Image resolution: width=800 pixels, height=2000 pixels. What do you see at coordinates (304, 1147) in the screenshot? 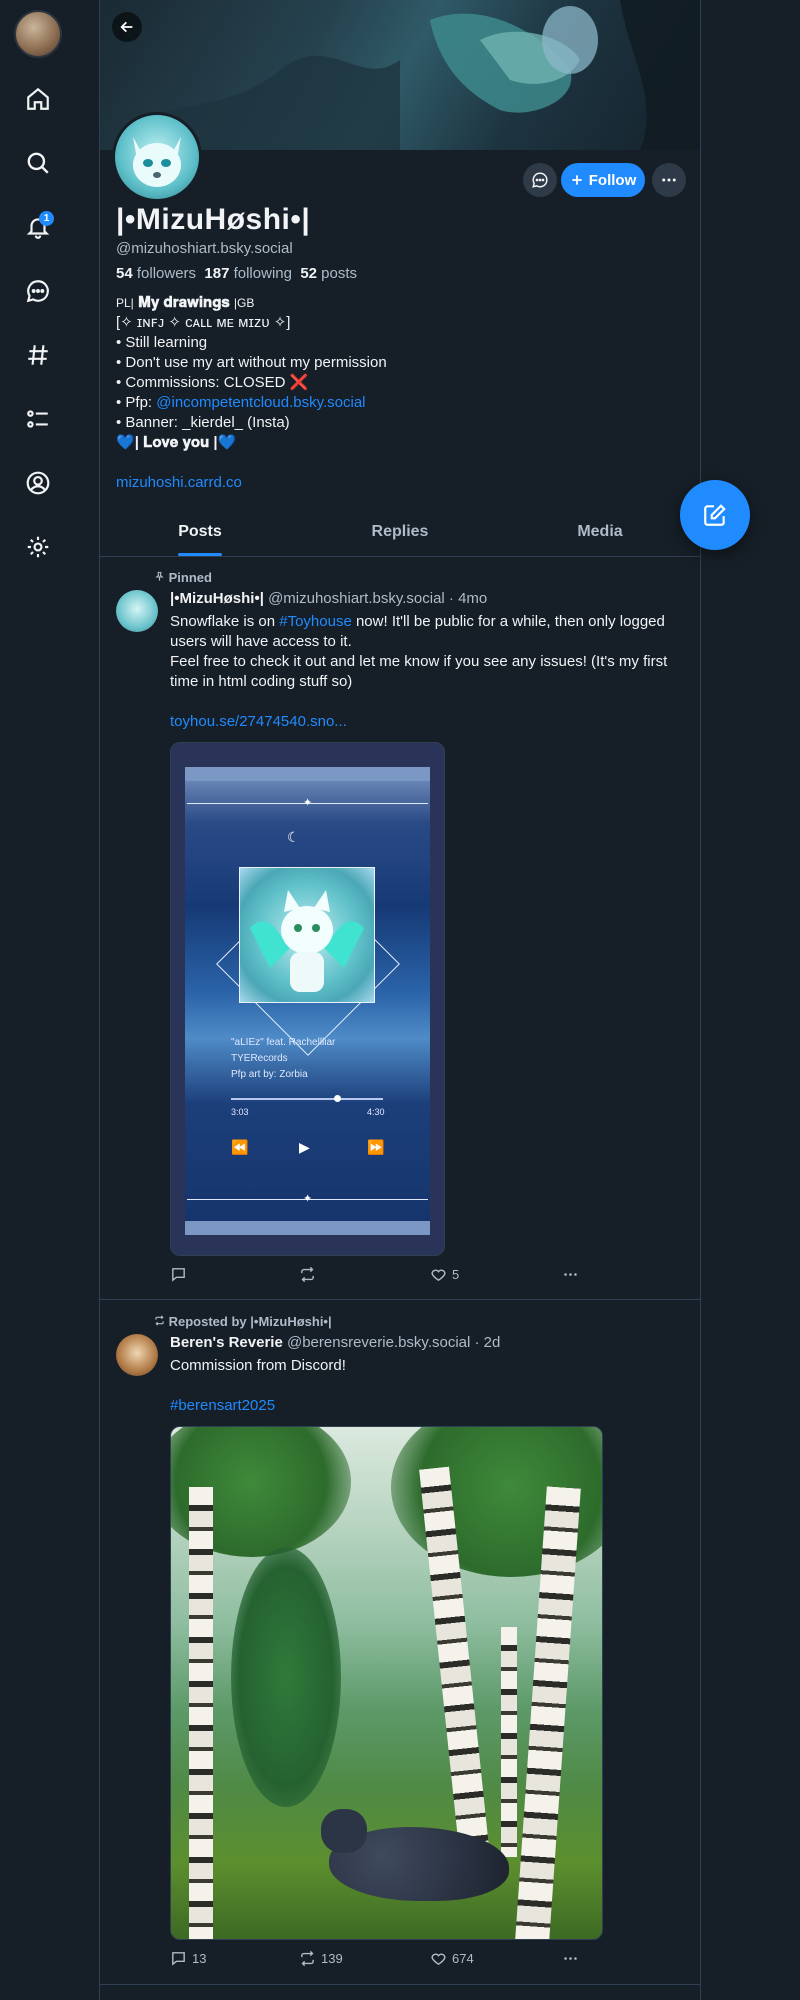
I see `play-icon: ▶` at bounding box center [304, 1147].